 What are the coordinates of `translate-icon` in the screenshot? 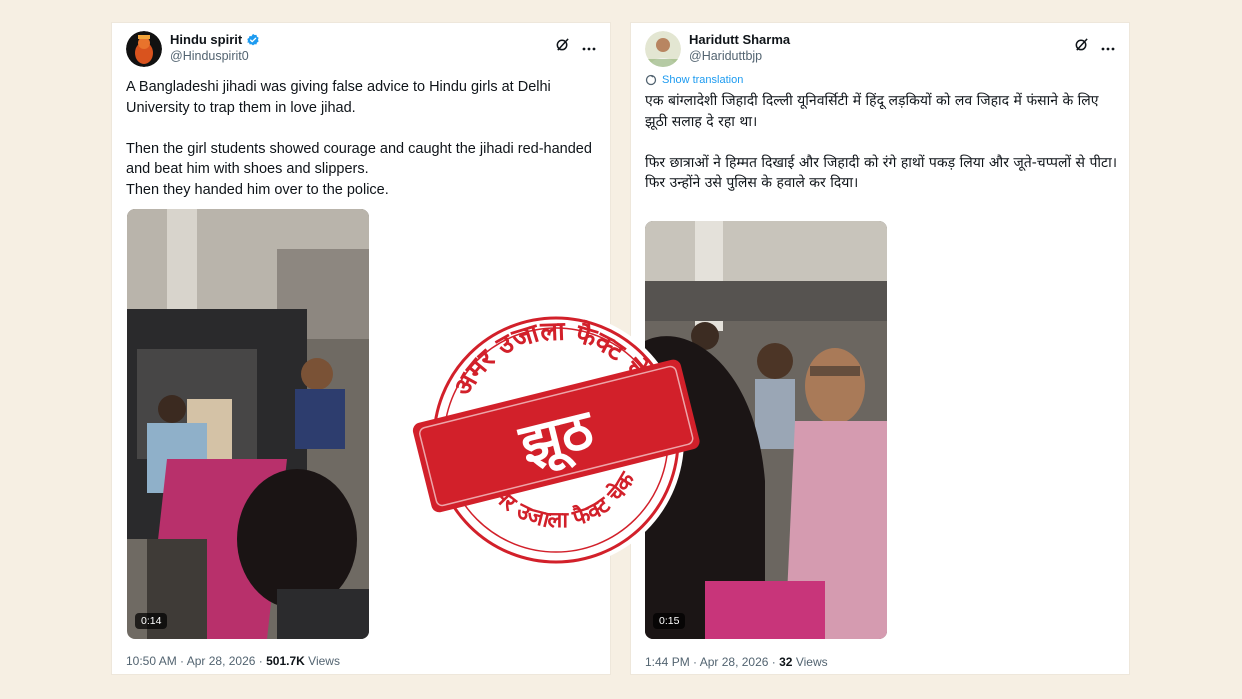 It's located at (651, 80).